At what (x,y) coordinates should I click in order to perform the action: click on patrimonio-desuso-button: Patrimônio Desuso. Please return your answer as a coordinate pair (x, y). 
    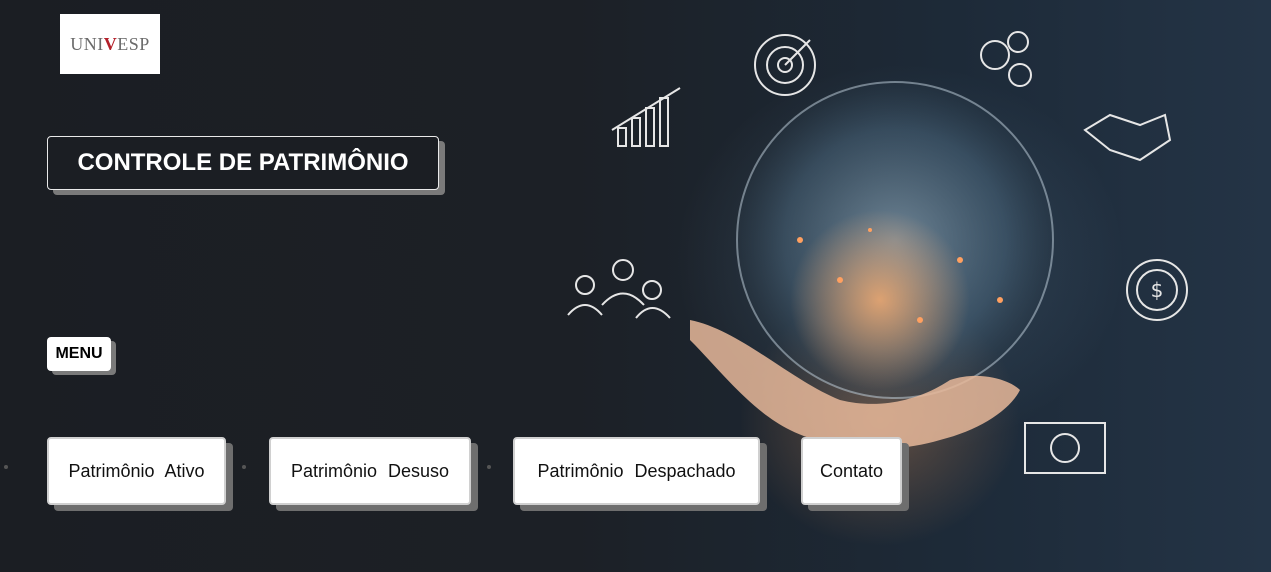
    Looking at the image, I should click on (370, 471).